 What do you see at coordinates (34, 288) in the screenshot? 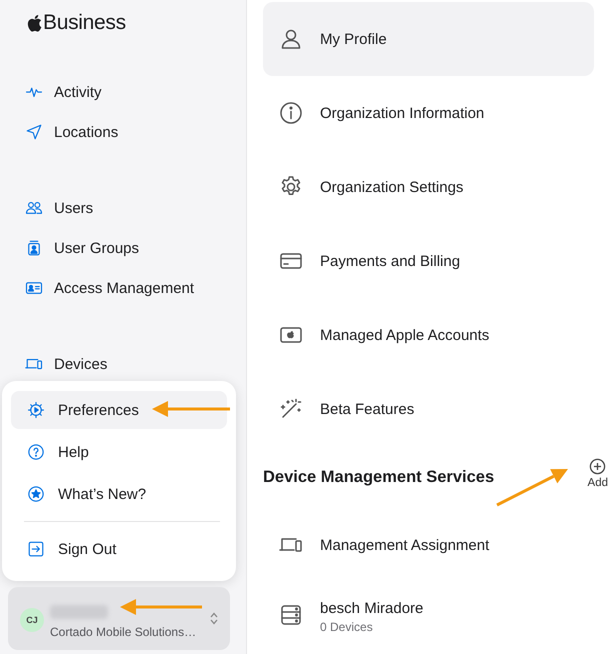
I see `id-card-icon` at bounding box center [34, 288].